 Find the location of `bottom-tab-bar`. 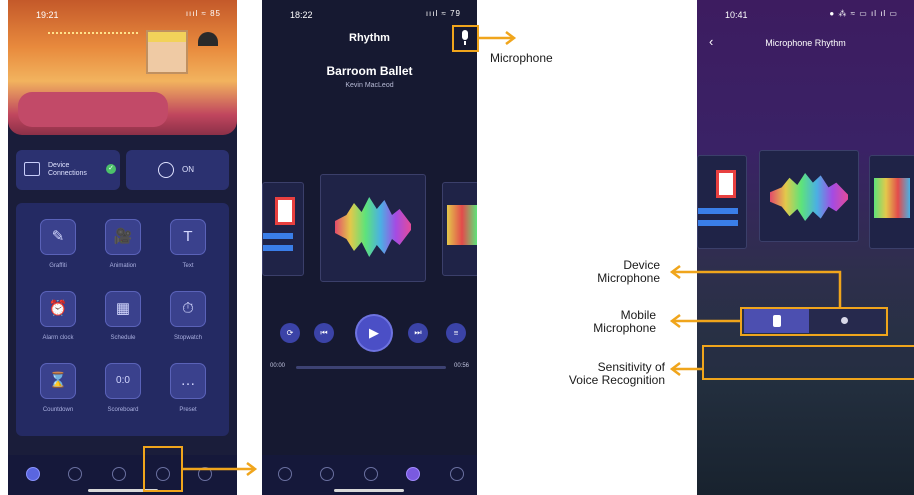

bottom-tab-bar is located at coordinates (369, 475).